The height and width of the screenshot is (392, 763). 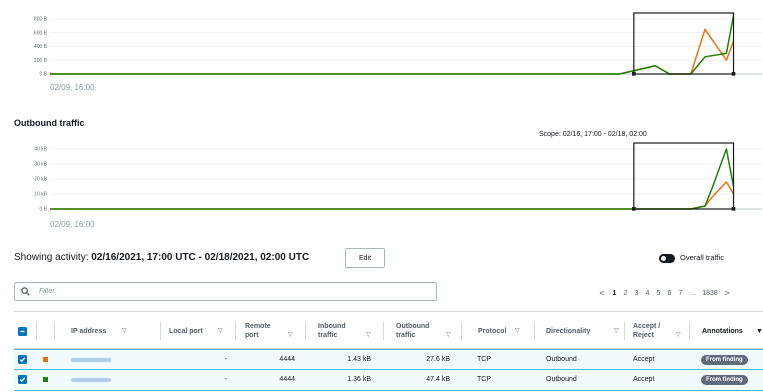 What do you see at coordinates (41, 33) in the screenshot?
I see `y-tick-label: 600 B` at bounding box center [41, 33].